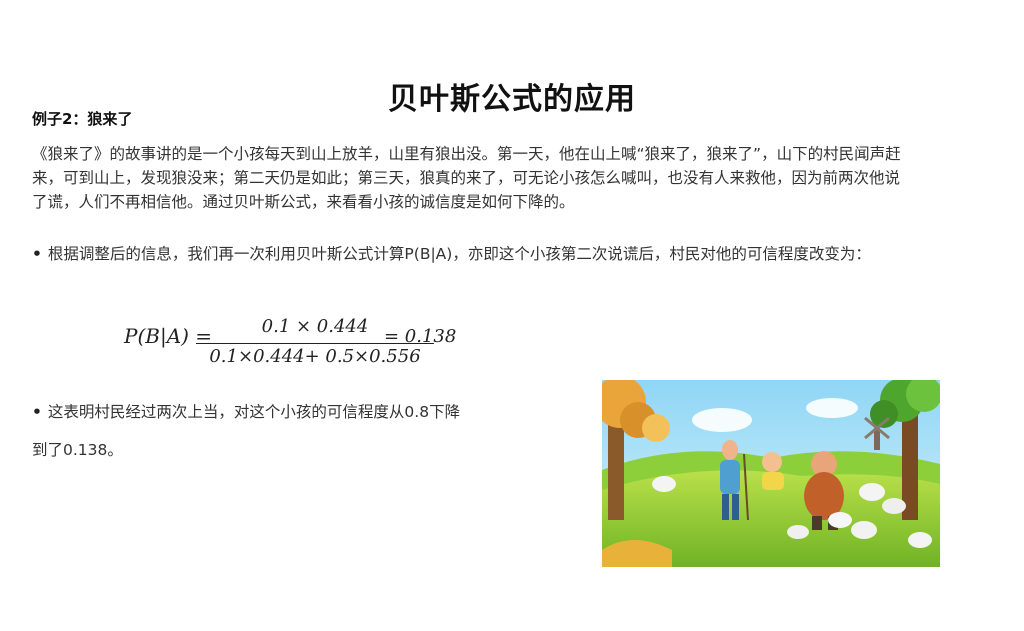 Image resolution: width=1024 pixels, height=631 pixels. I want to click on bullet-conclusion-cont: 到了0.138。, so click(77, 450).